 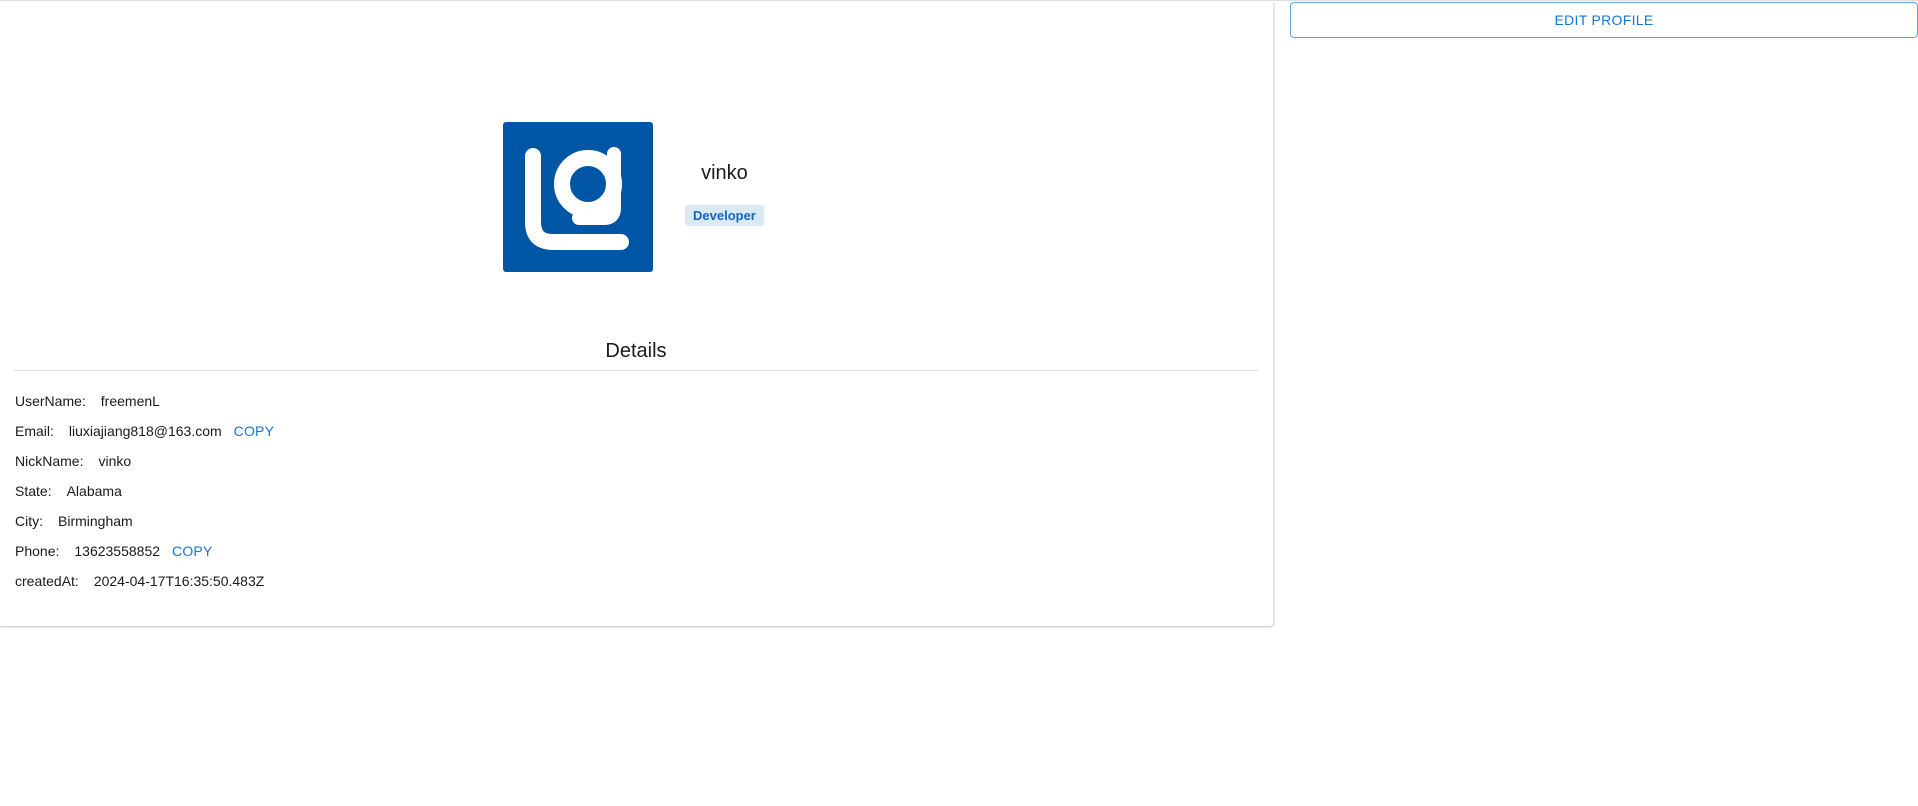 I want to click on profile-header: vinko Developer, so click(x=633, y=197).